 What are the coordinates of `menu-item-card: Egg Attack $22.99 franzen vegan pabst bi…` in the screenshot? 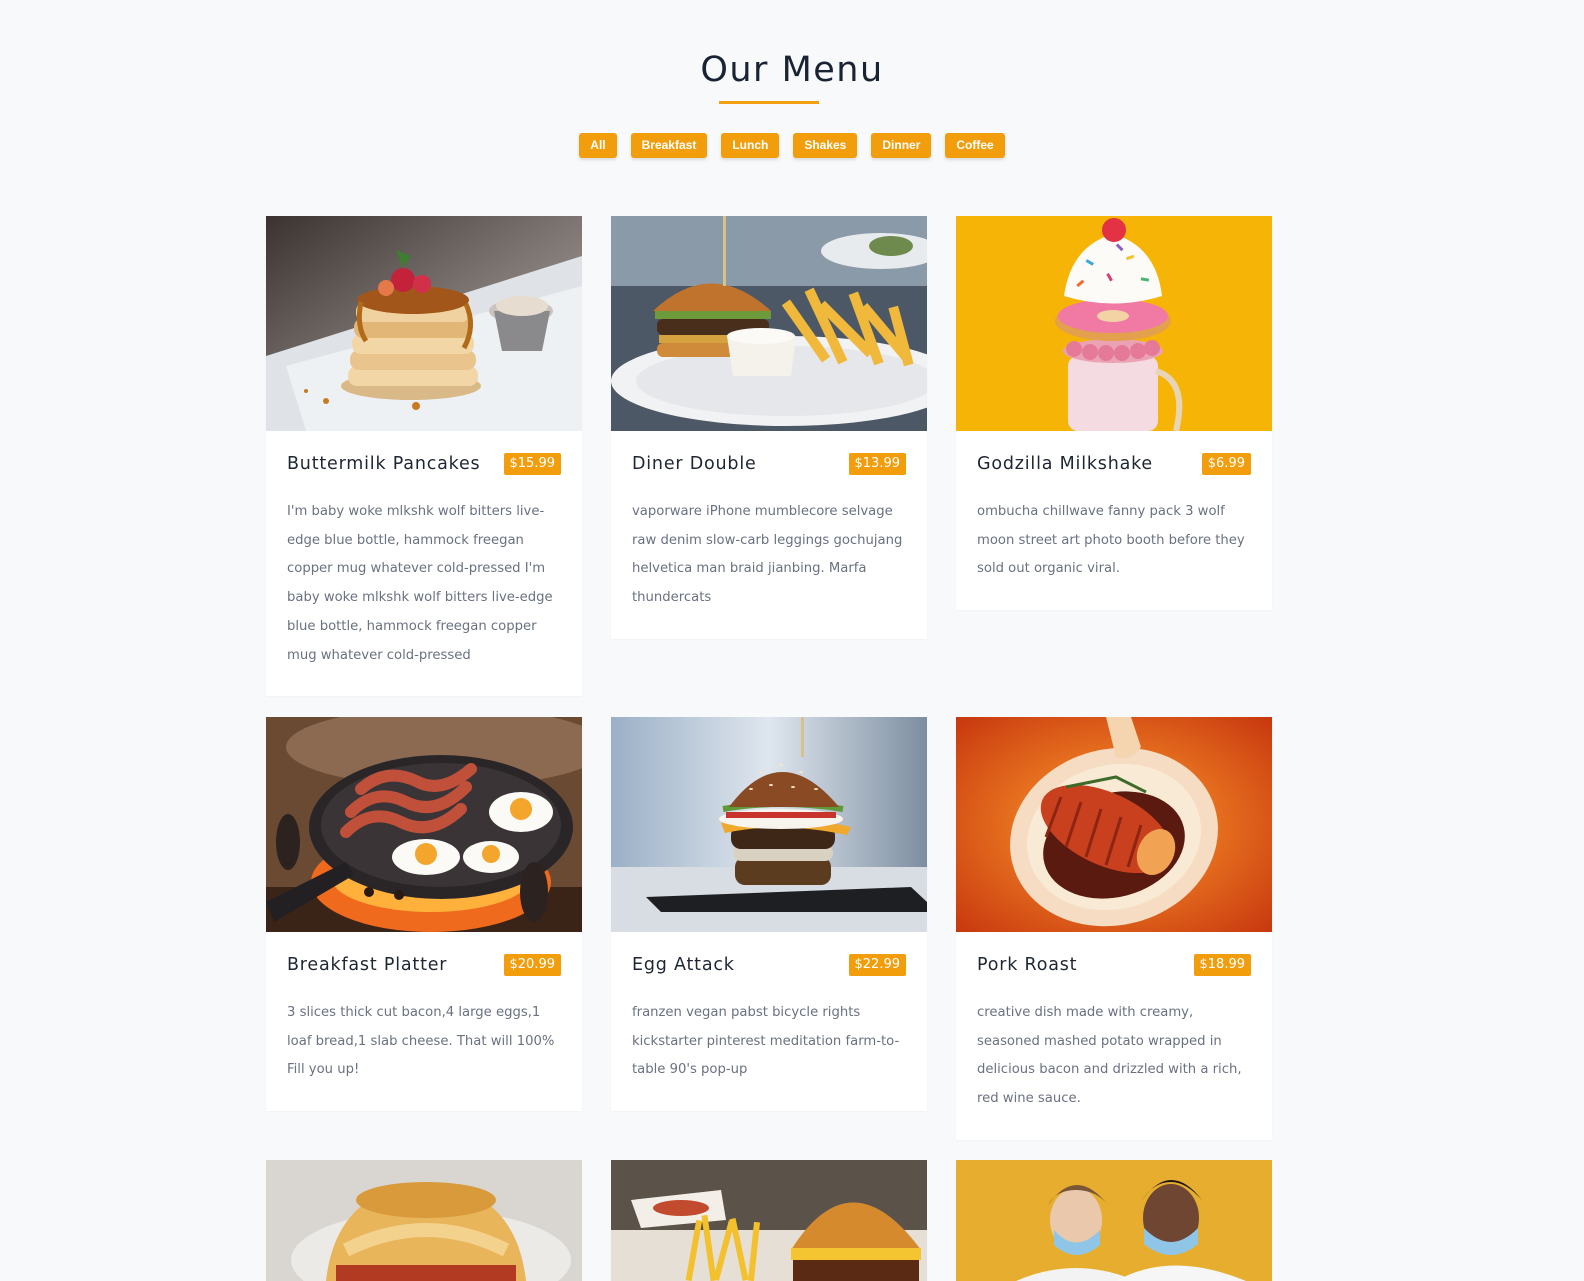 It's located at (769, 914).